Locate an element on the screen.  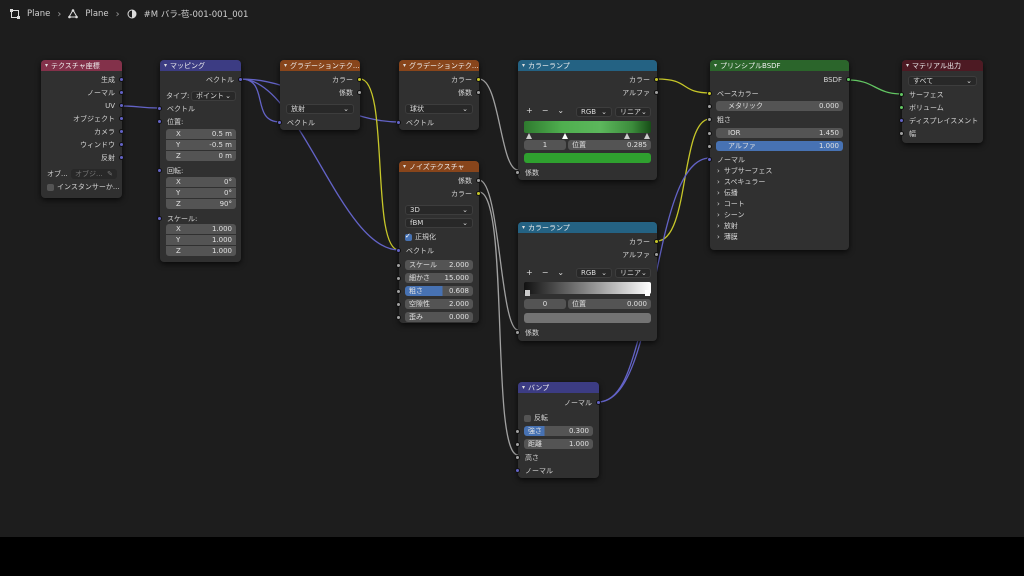
node-header: ▾ ノイズテクスチャ is located at coordinates (439, 166).